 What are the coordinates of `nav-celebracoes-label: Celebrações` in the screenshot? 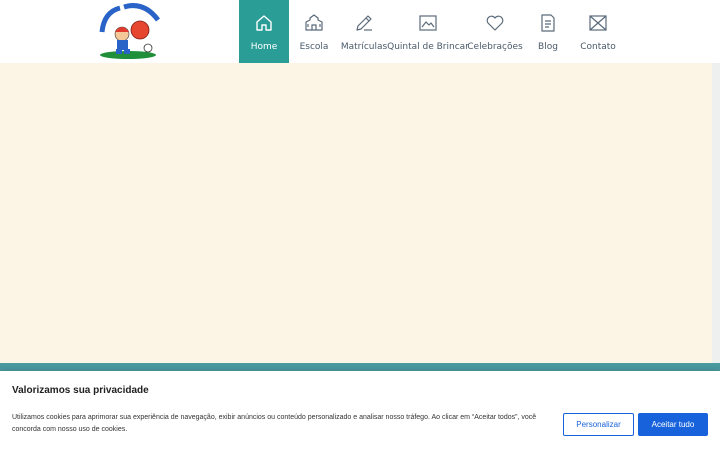 It's located at (495, 47).